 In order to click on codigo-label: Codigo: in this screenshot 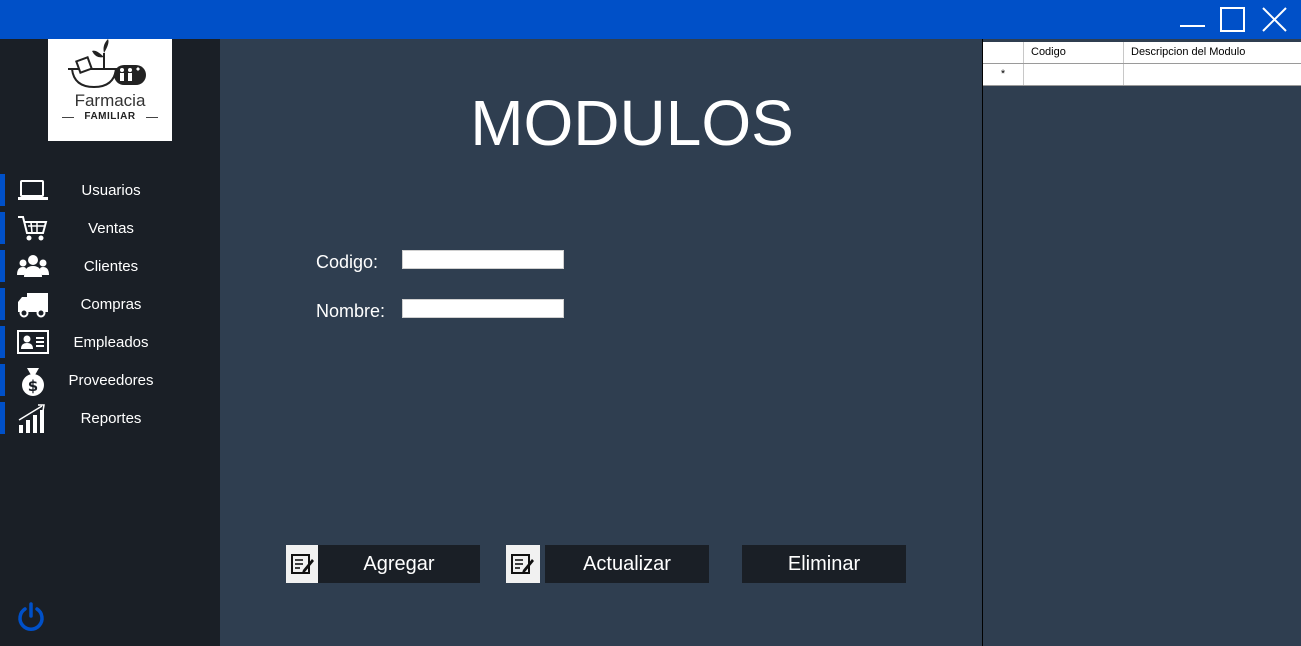, I will do `click(347, 262)`.